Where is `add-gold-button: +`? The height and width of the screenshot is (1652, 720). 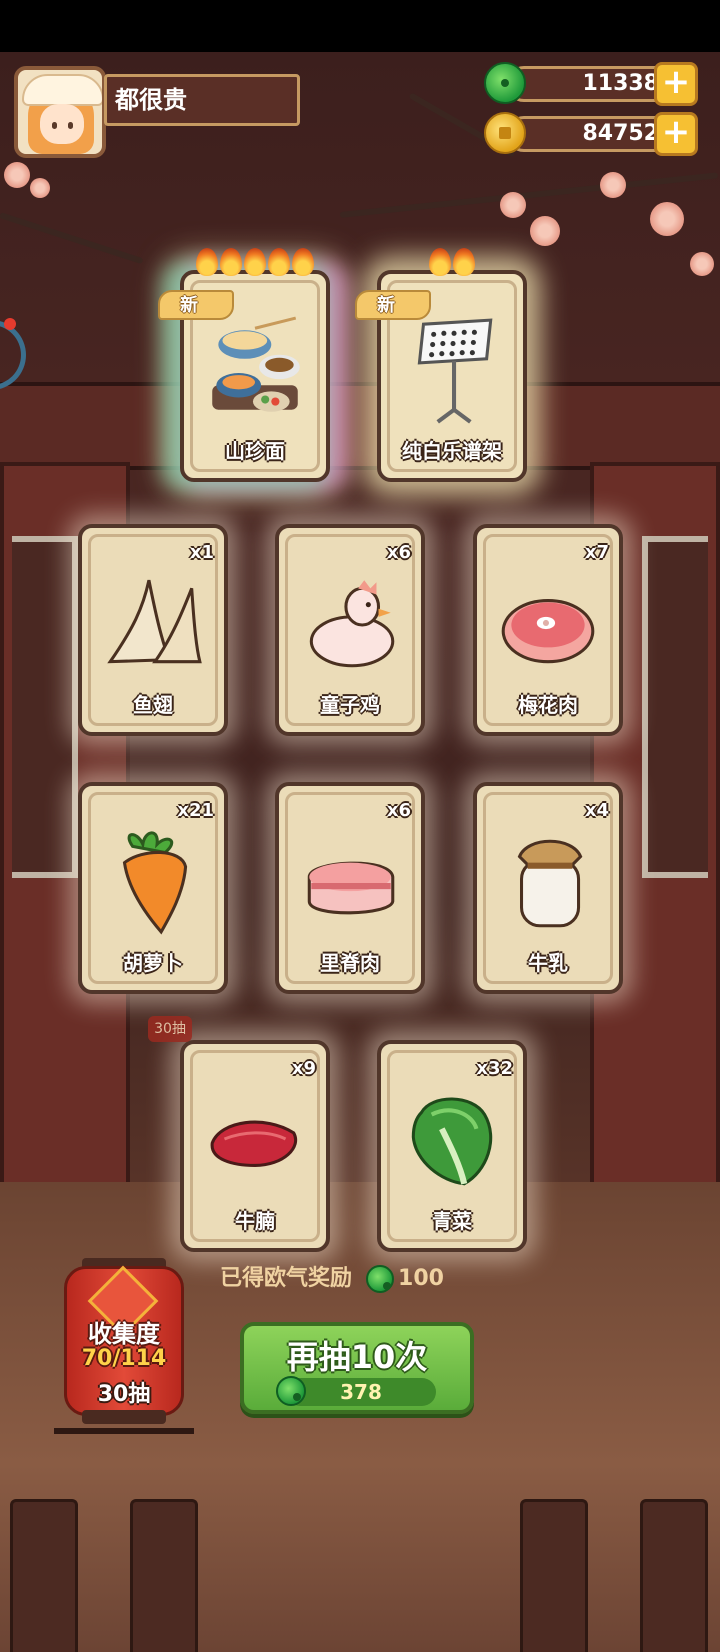
add-gold-button: + is located at coordinates (676, 134).